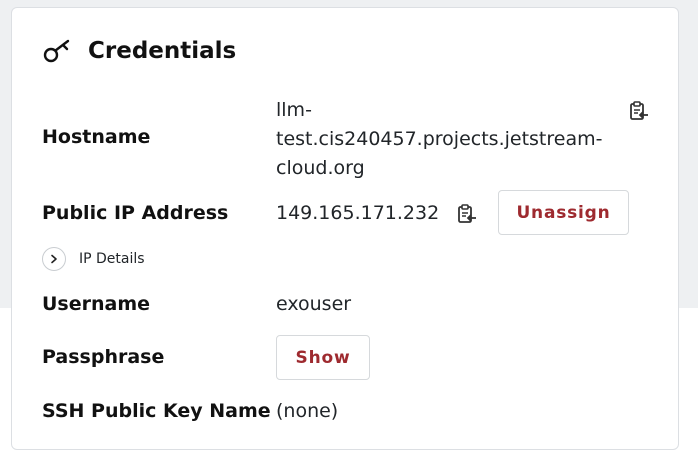 This screenshot has width=698, height=462. I want to click on hostname-line-1: llm-, so click(294, 110).